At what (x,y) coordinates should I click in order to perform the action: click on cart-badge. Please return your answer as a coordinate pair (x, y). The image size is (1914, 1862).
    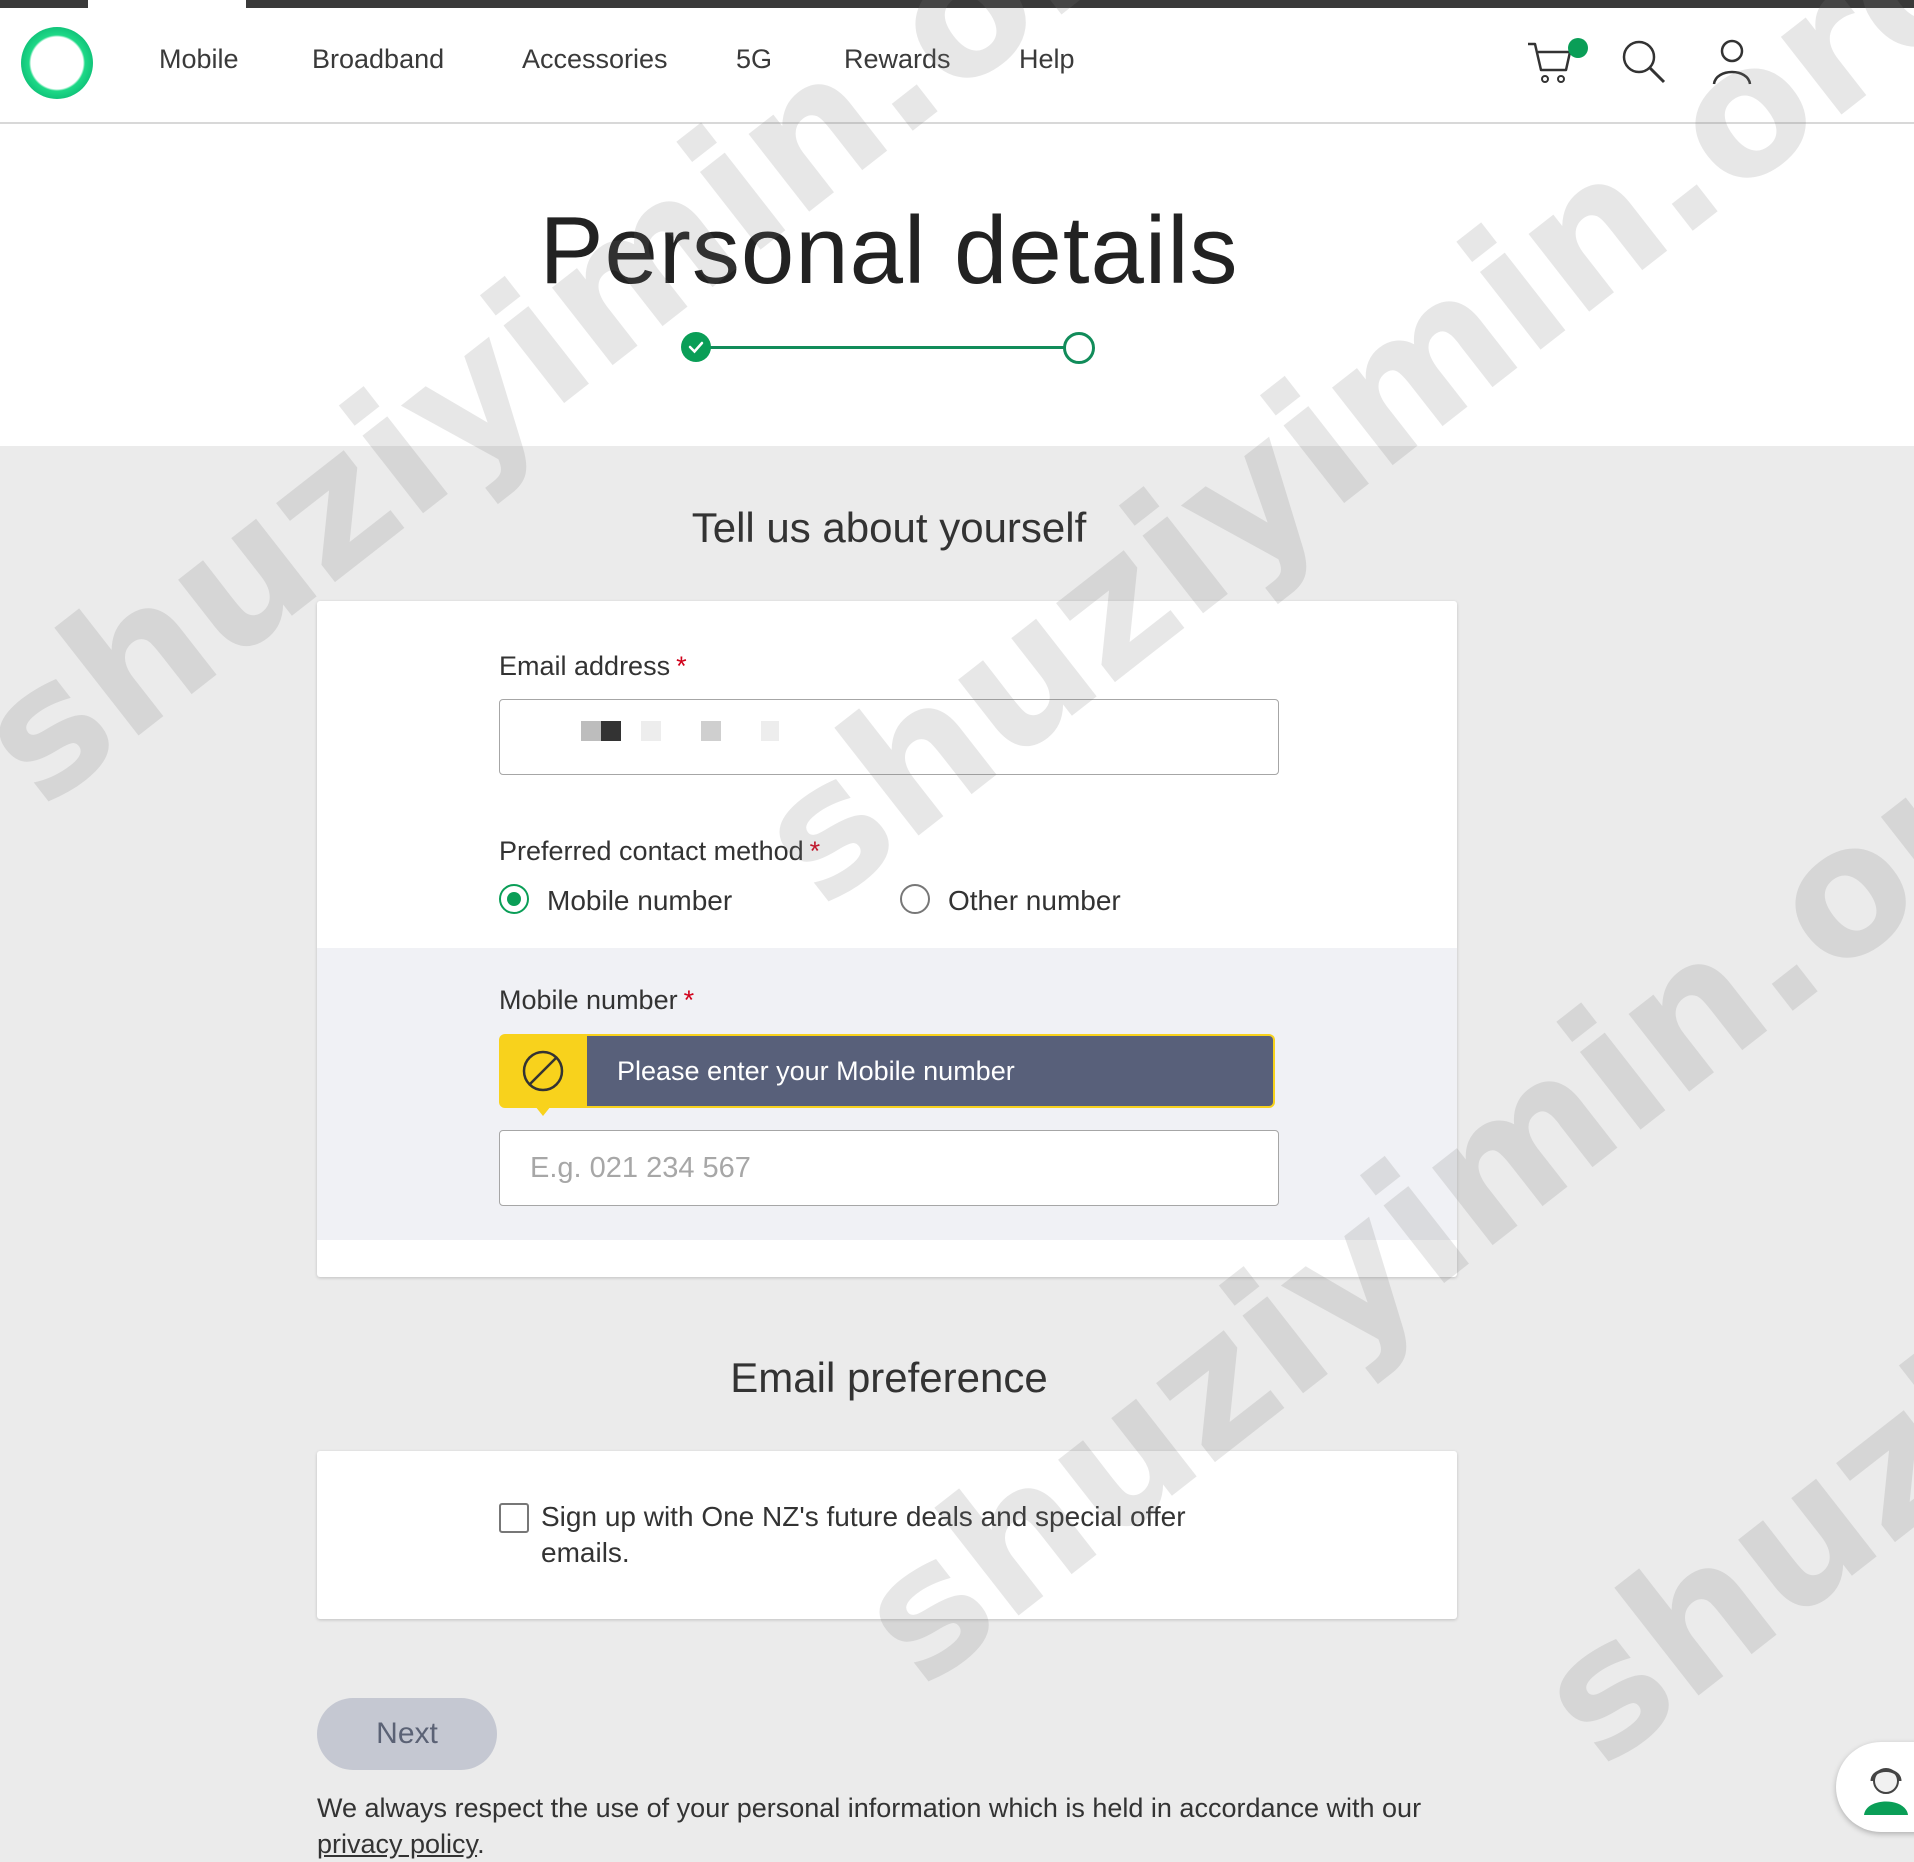
    Looking at the image, I should click on (1578, 48).